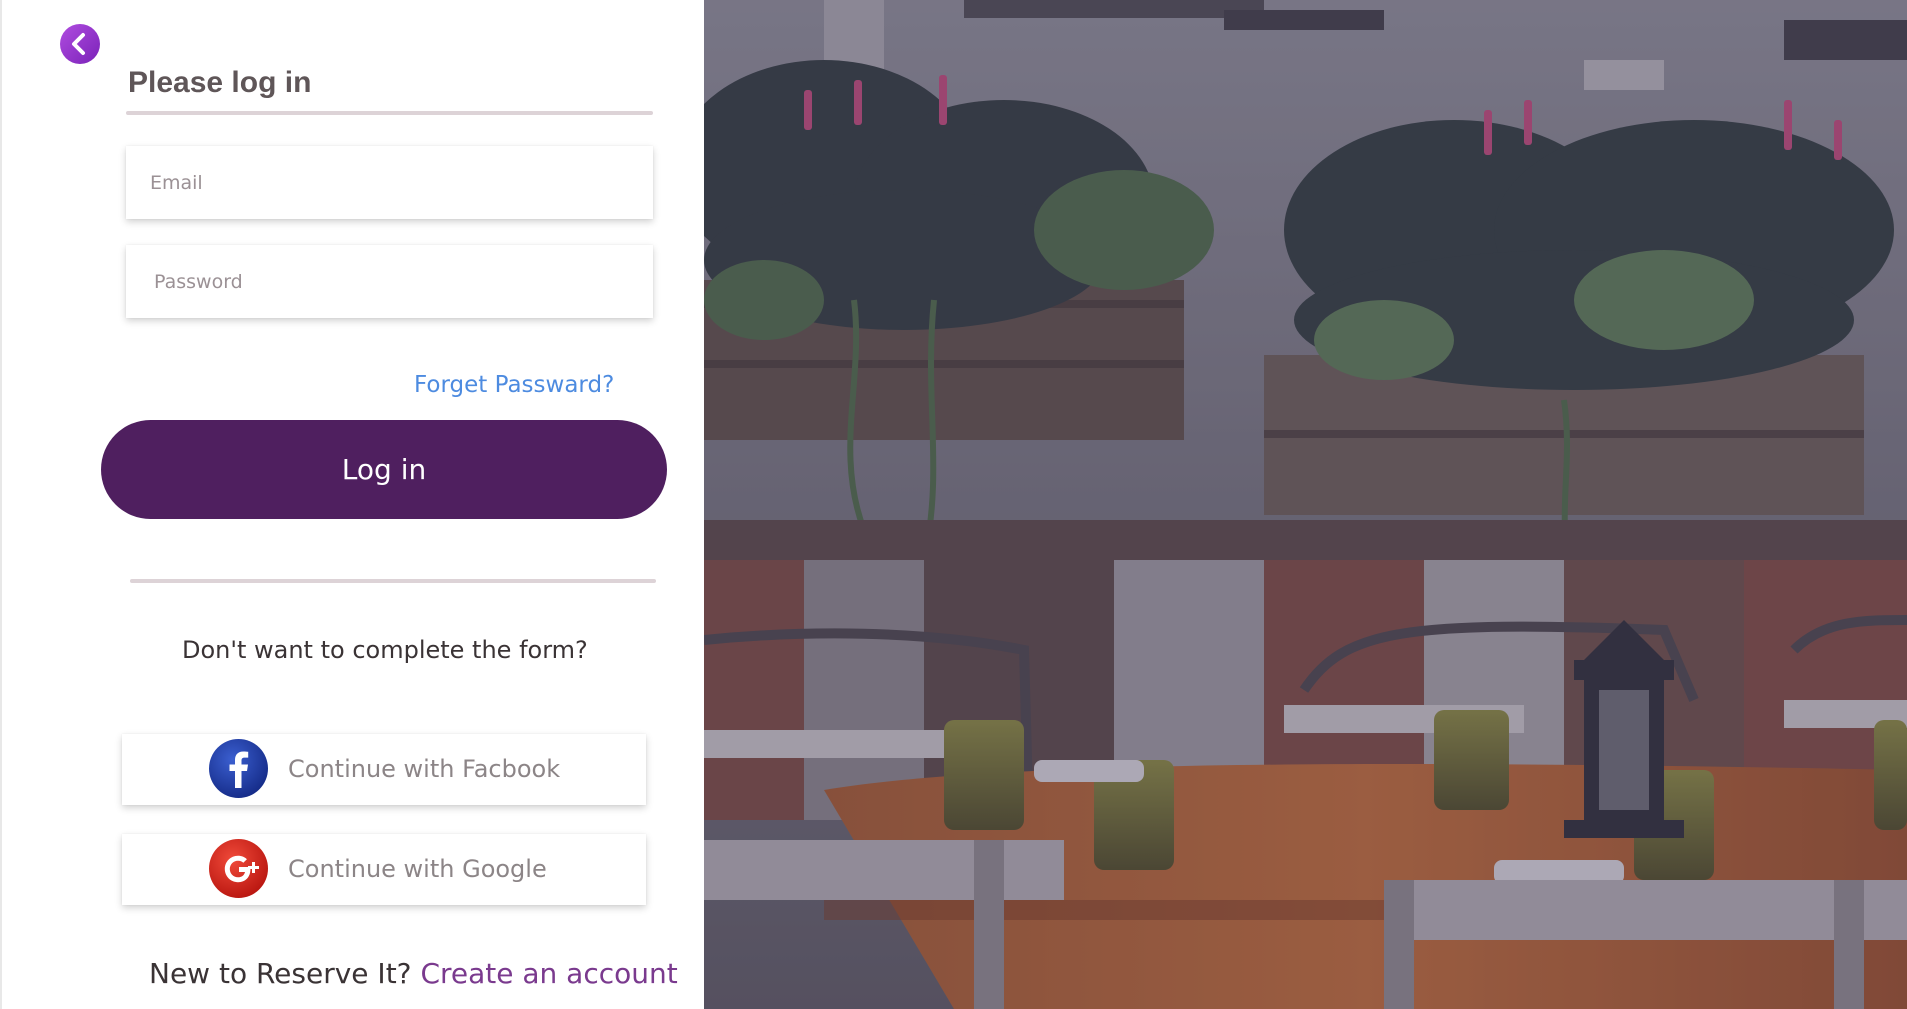  What do you see at coordinates (514, 385) in the screenshot?
I see `forgot-password-link: Forget Passward?` at bounding box center [514, 385].